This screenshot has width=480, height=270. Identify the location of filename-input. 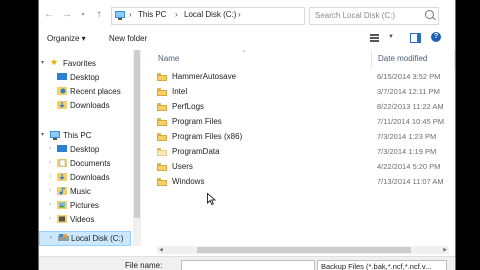
(248, 265).